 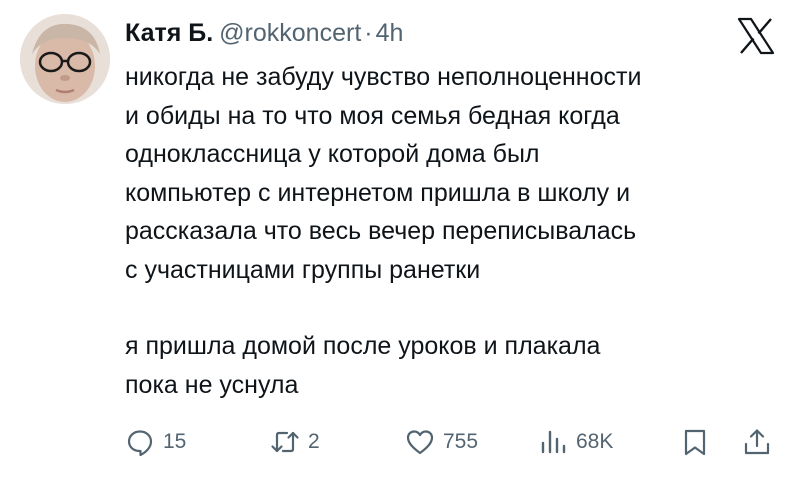 I want to click on tweet-line: компьютер с интернетом пришла в школу и, so click(x=378, y=192).